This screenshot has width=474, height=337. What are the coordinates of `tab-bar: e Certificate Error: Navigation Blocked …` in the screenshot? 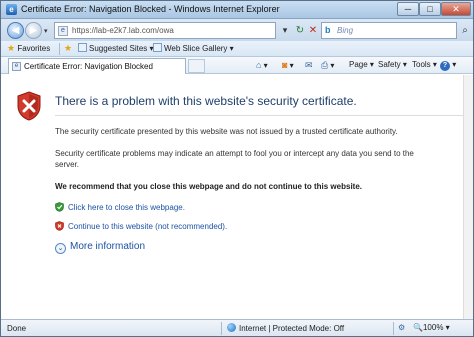 It's located at (237, 65).